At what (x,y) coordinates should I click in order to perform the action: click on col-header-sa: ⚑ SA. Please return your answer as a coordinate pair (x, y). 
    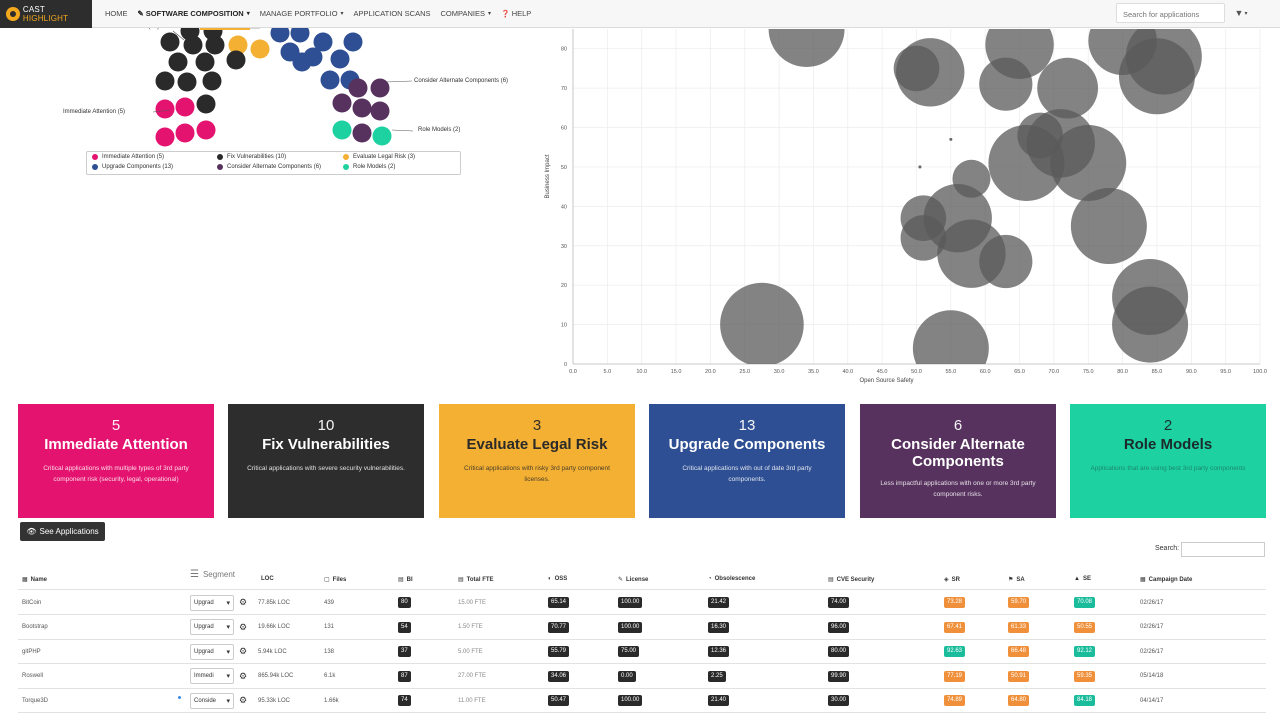
    Looking at the image, I should click on (1016, 580).